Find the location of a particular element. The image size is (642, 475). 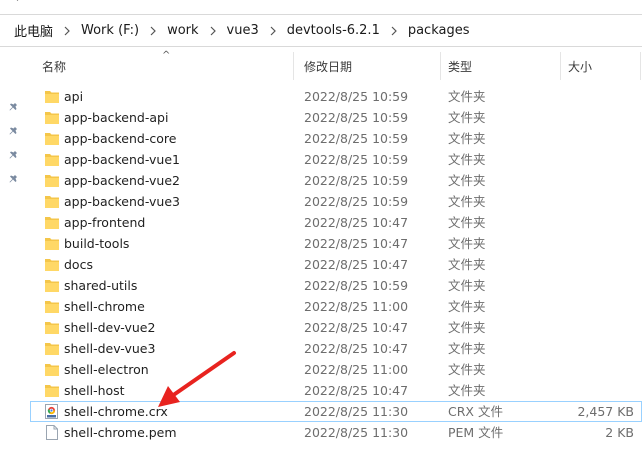

file-row: app-backend-vue3 2022/8/25 10:59 文件夹 is located at coordinates (336, 201).